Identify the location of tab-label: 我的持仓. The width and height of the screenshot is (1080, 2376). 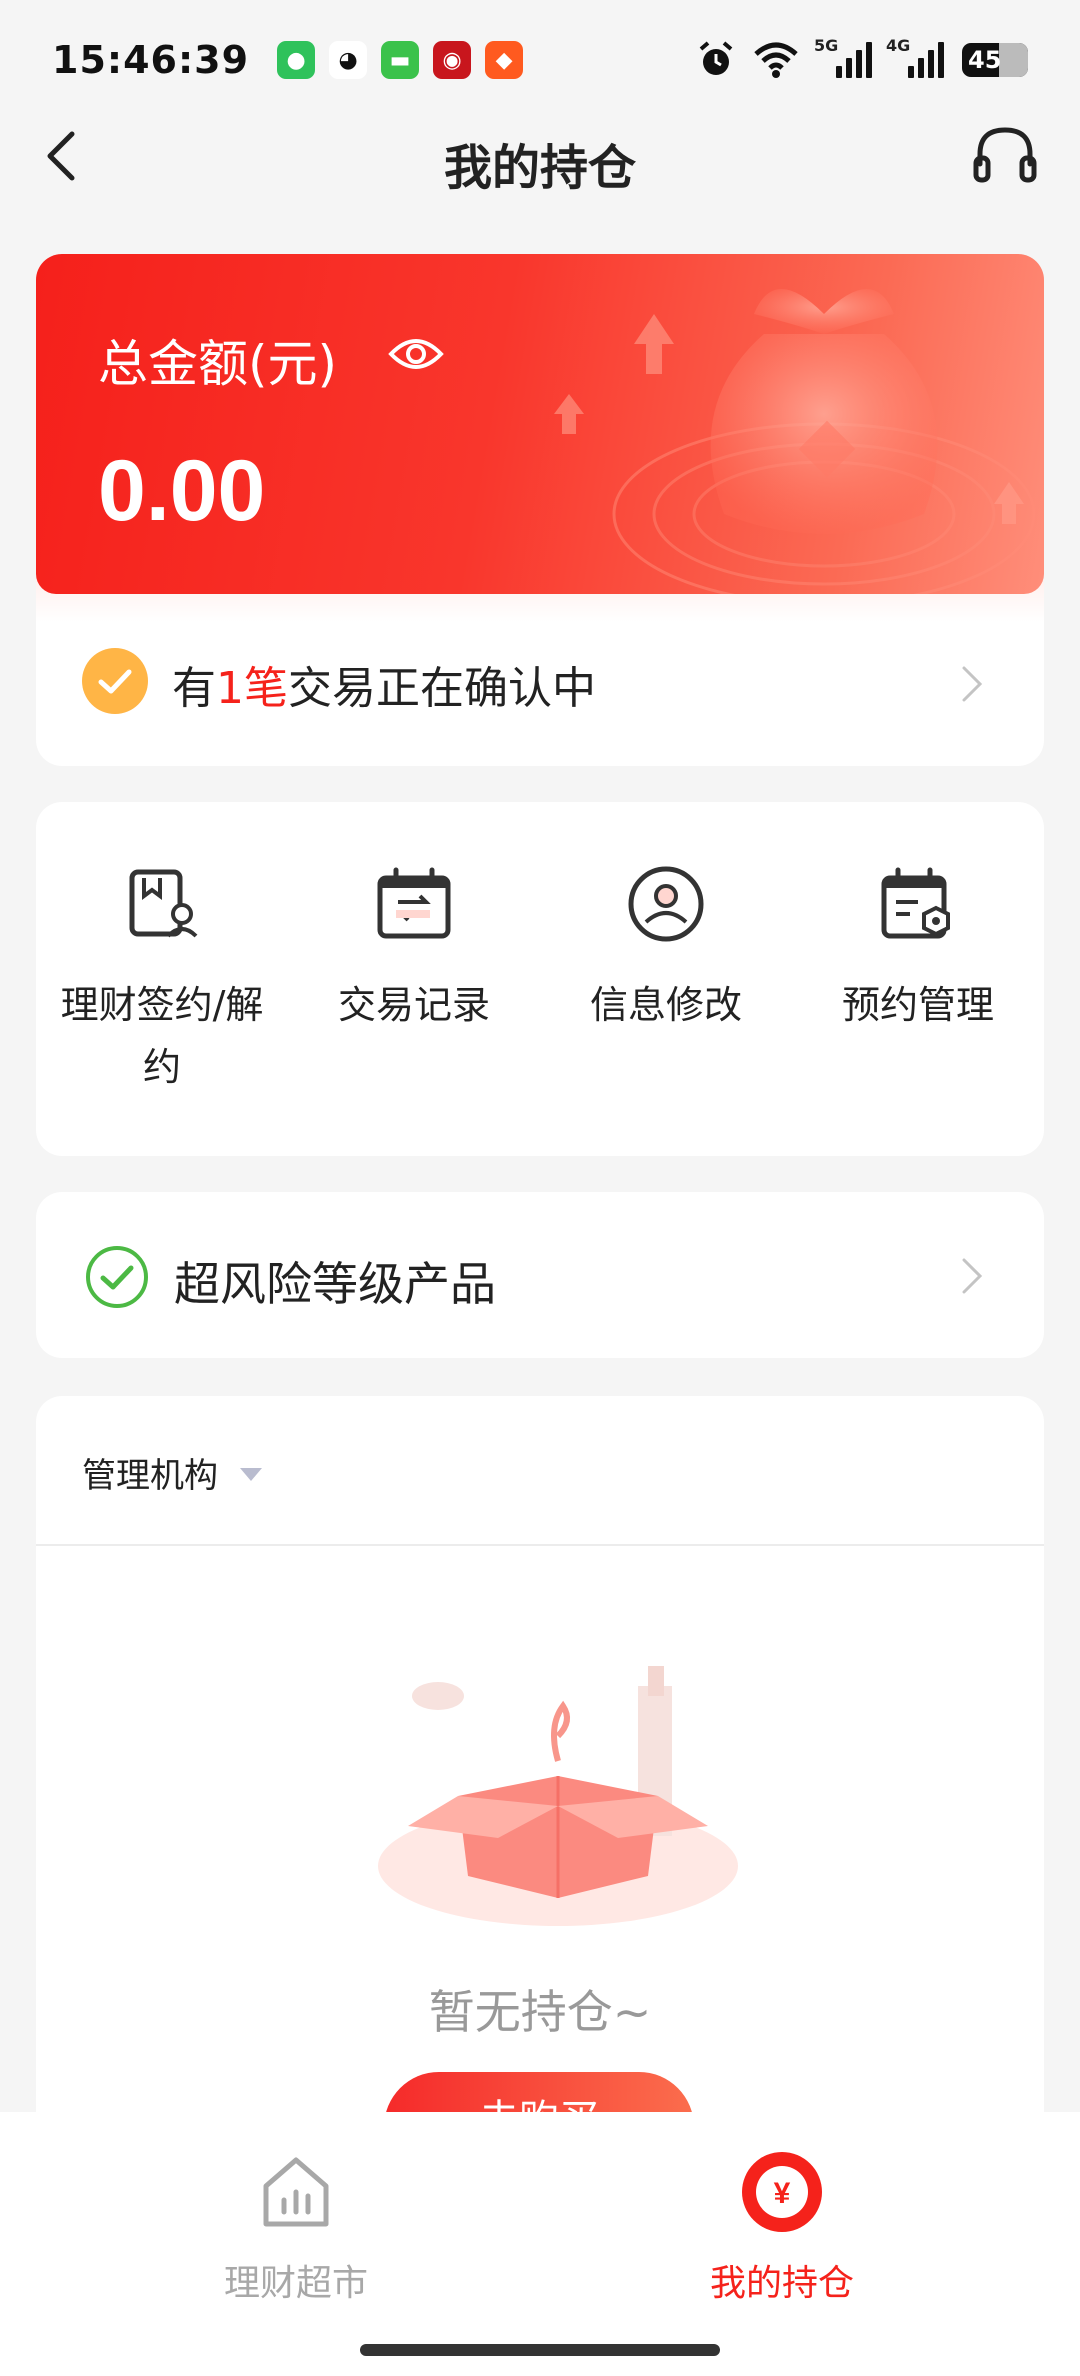
(781, 2283).